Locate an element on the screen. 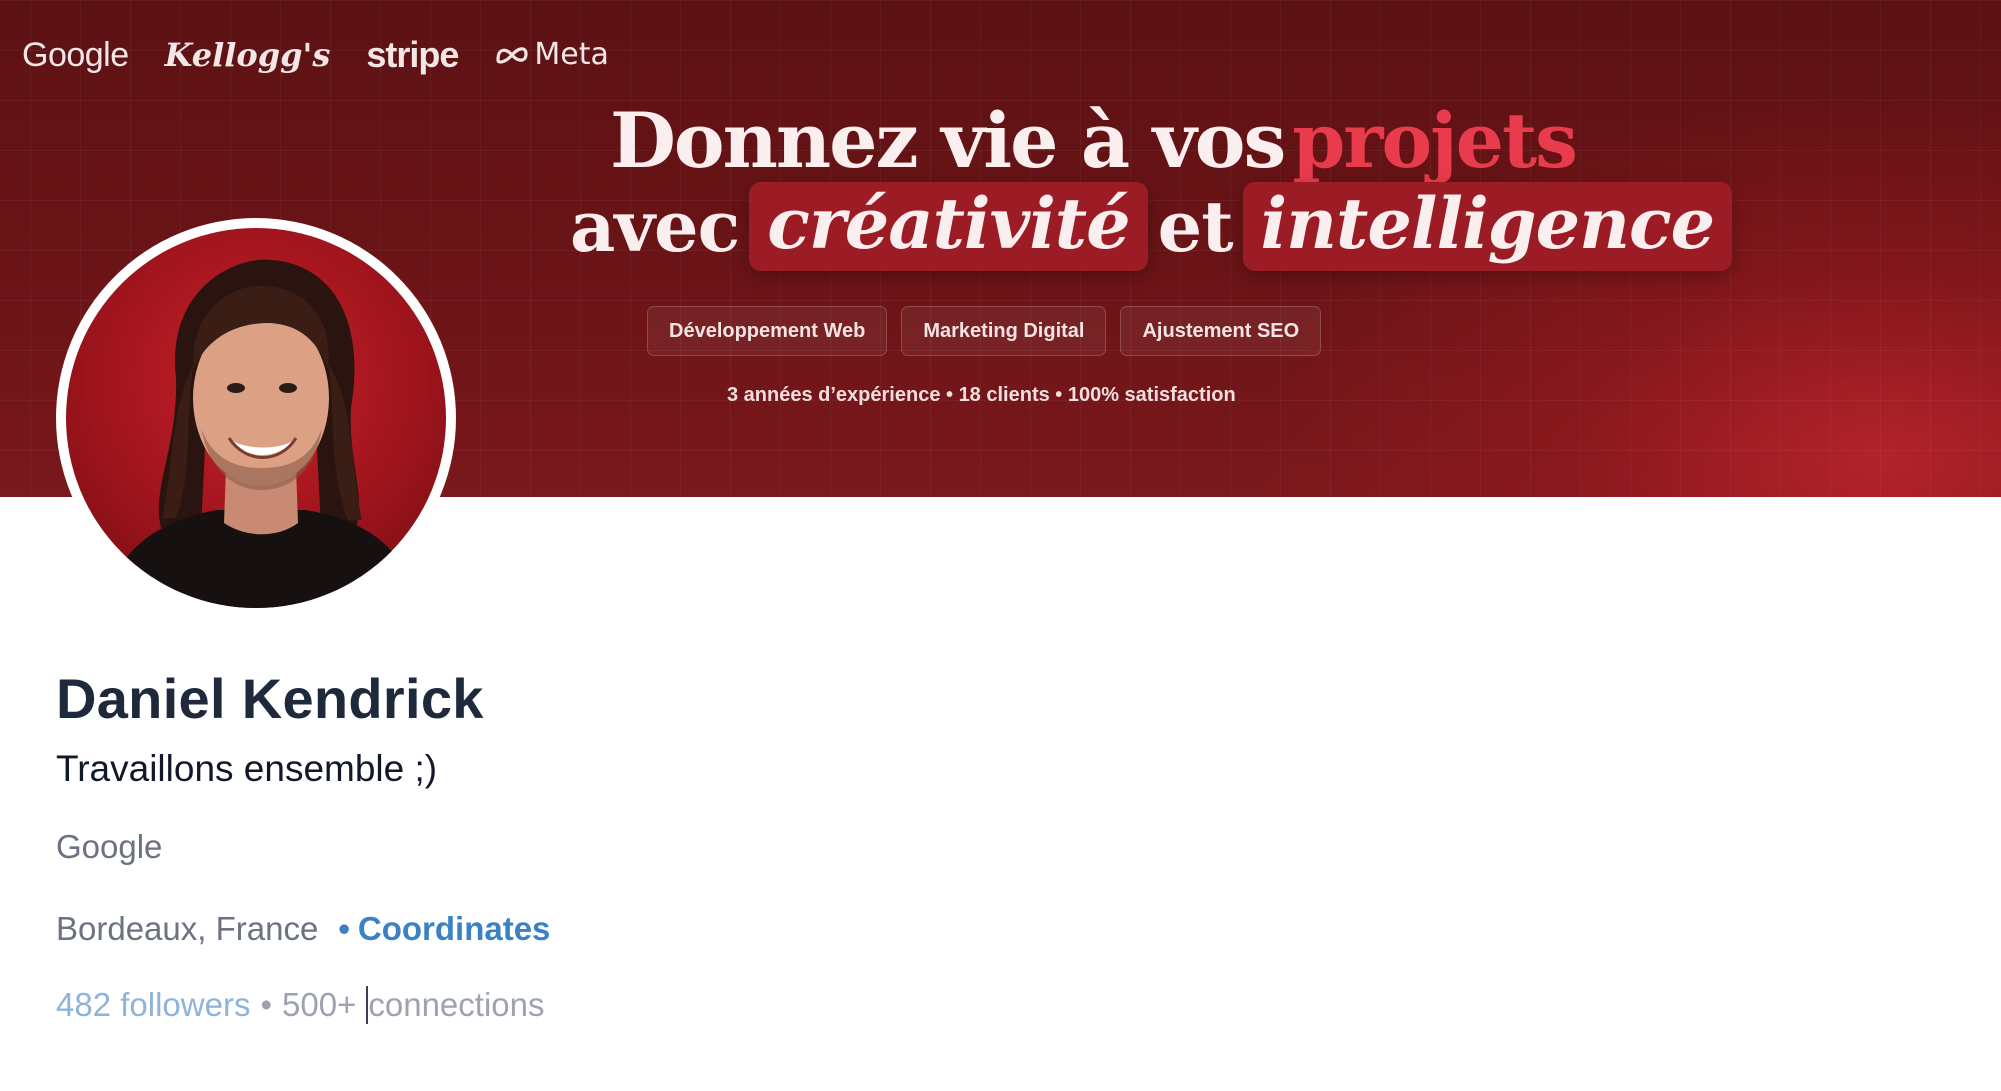 The image size is (2001, 1091). headline-pill-creativite: créativité is located at coordinates (948, 226).